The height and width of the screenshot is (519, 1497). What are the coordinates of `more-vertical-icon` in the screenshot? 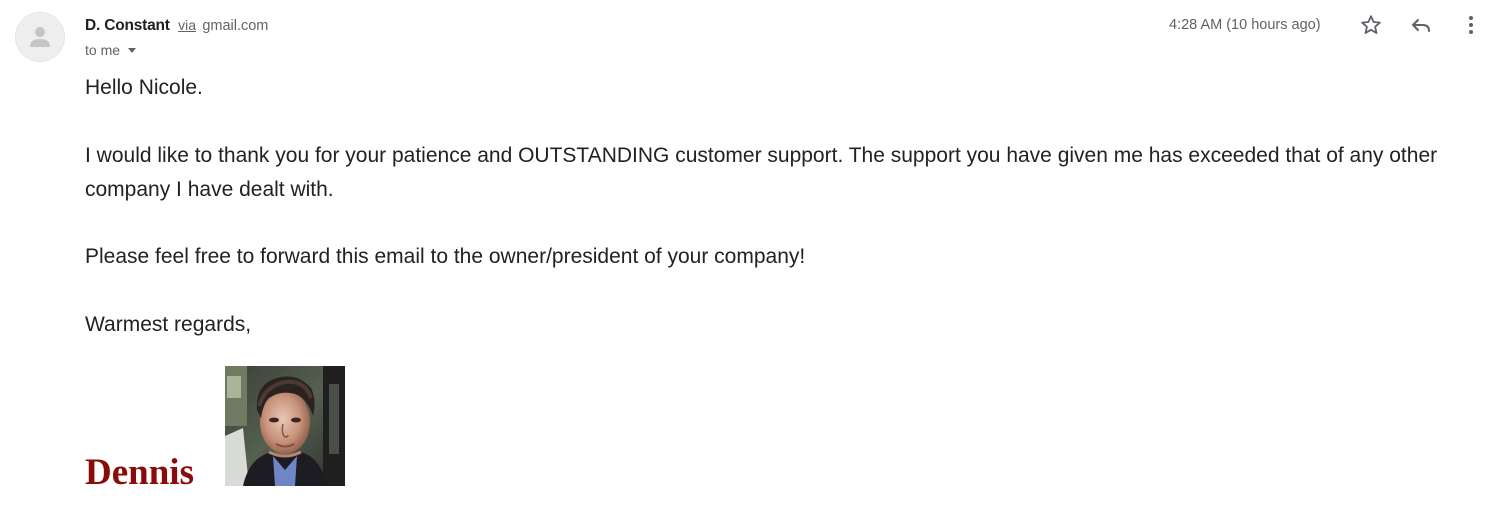 It's located at (1471, 25).